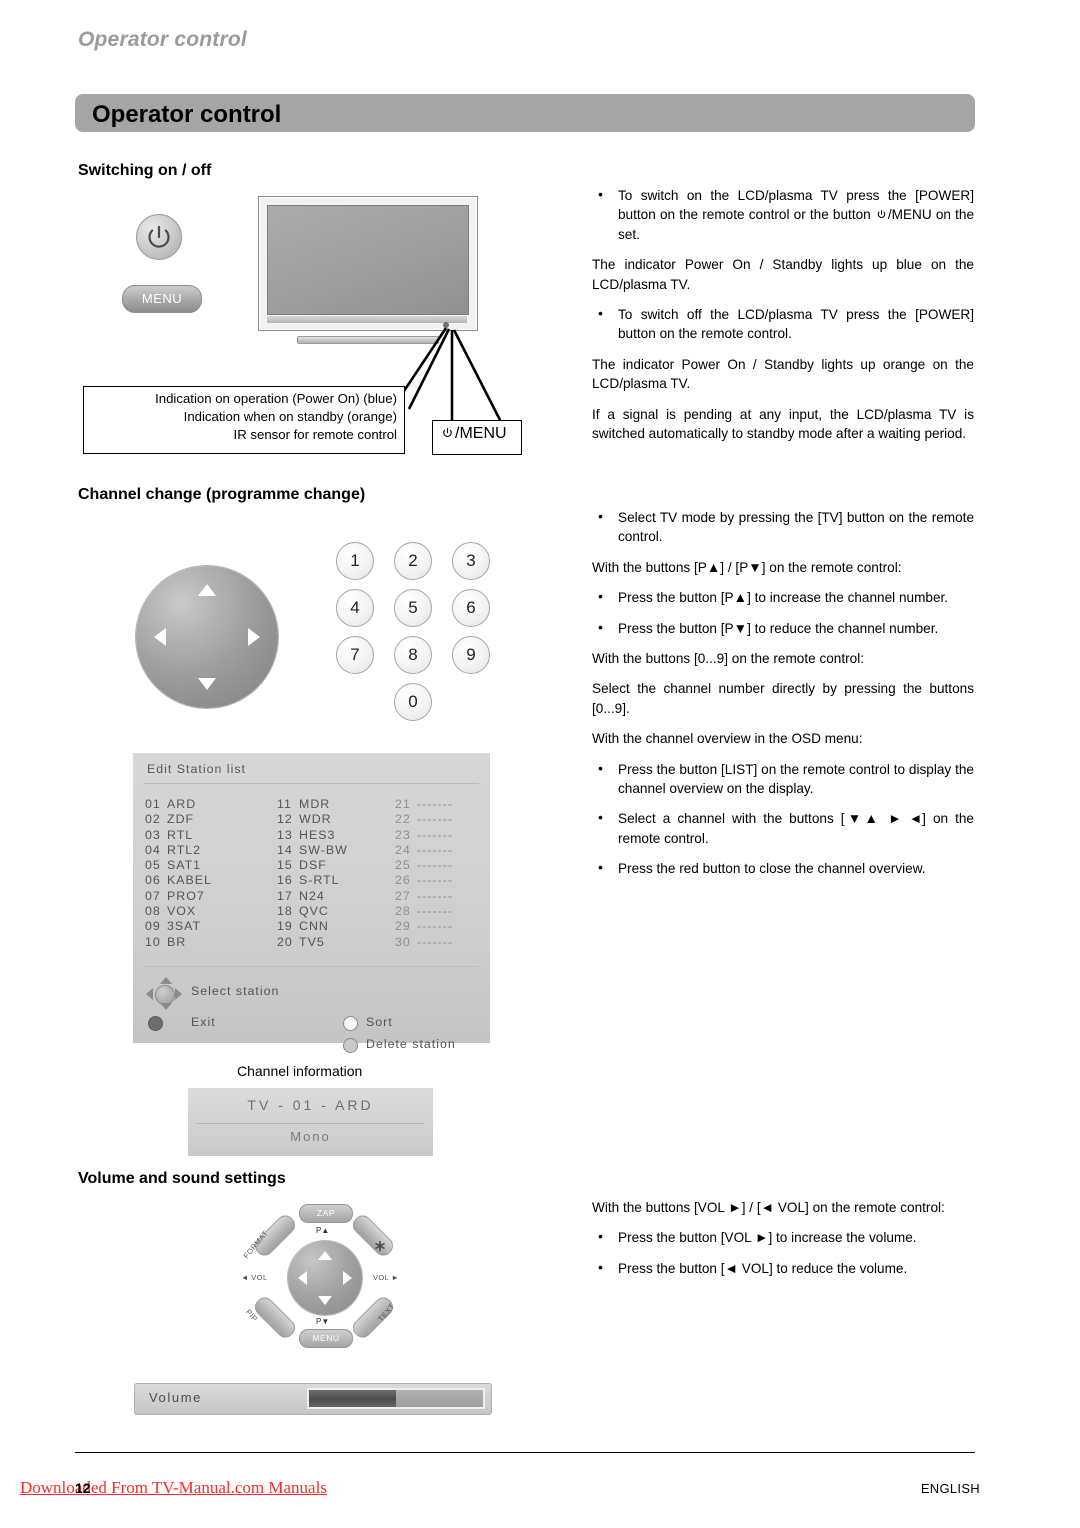 This screenshot has width=1080, height=1528. What do you see at coordinates (160, 637) in the screenshot?
I see `dpad-left-icon` at bounding box center [160, 637].